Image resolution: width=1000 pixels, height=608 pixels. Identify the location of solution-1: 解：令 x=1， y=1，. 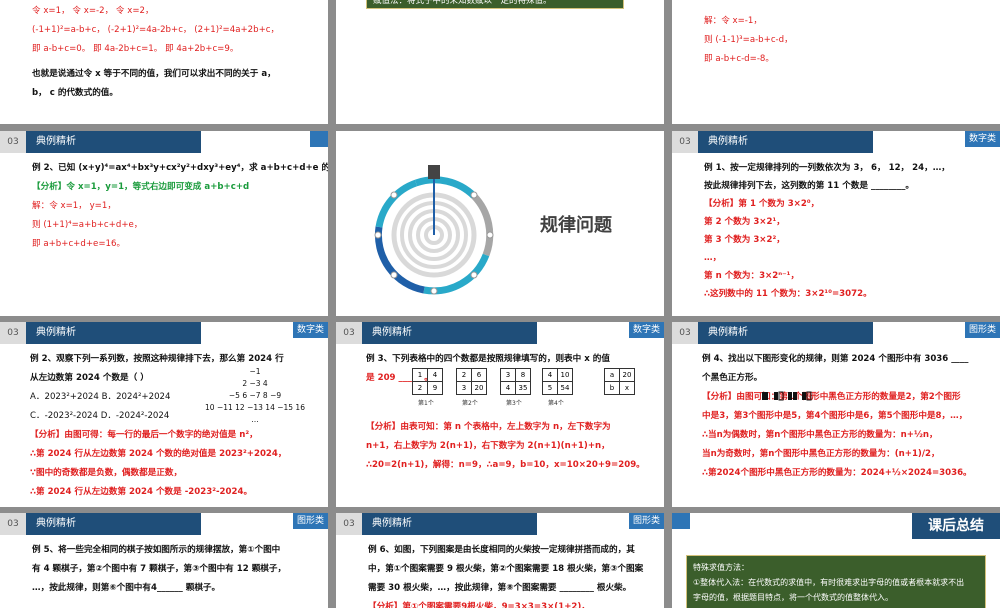
(74, 206).